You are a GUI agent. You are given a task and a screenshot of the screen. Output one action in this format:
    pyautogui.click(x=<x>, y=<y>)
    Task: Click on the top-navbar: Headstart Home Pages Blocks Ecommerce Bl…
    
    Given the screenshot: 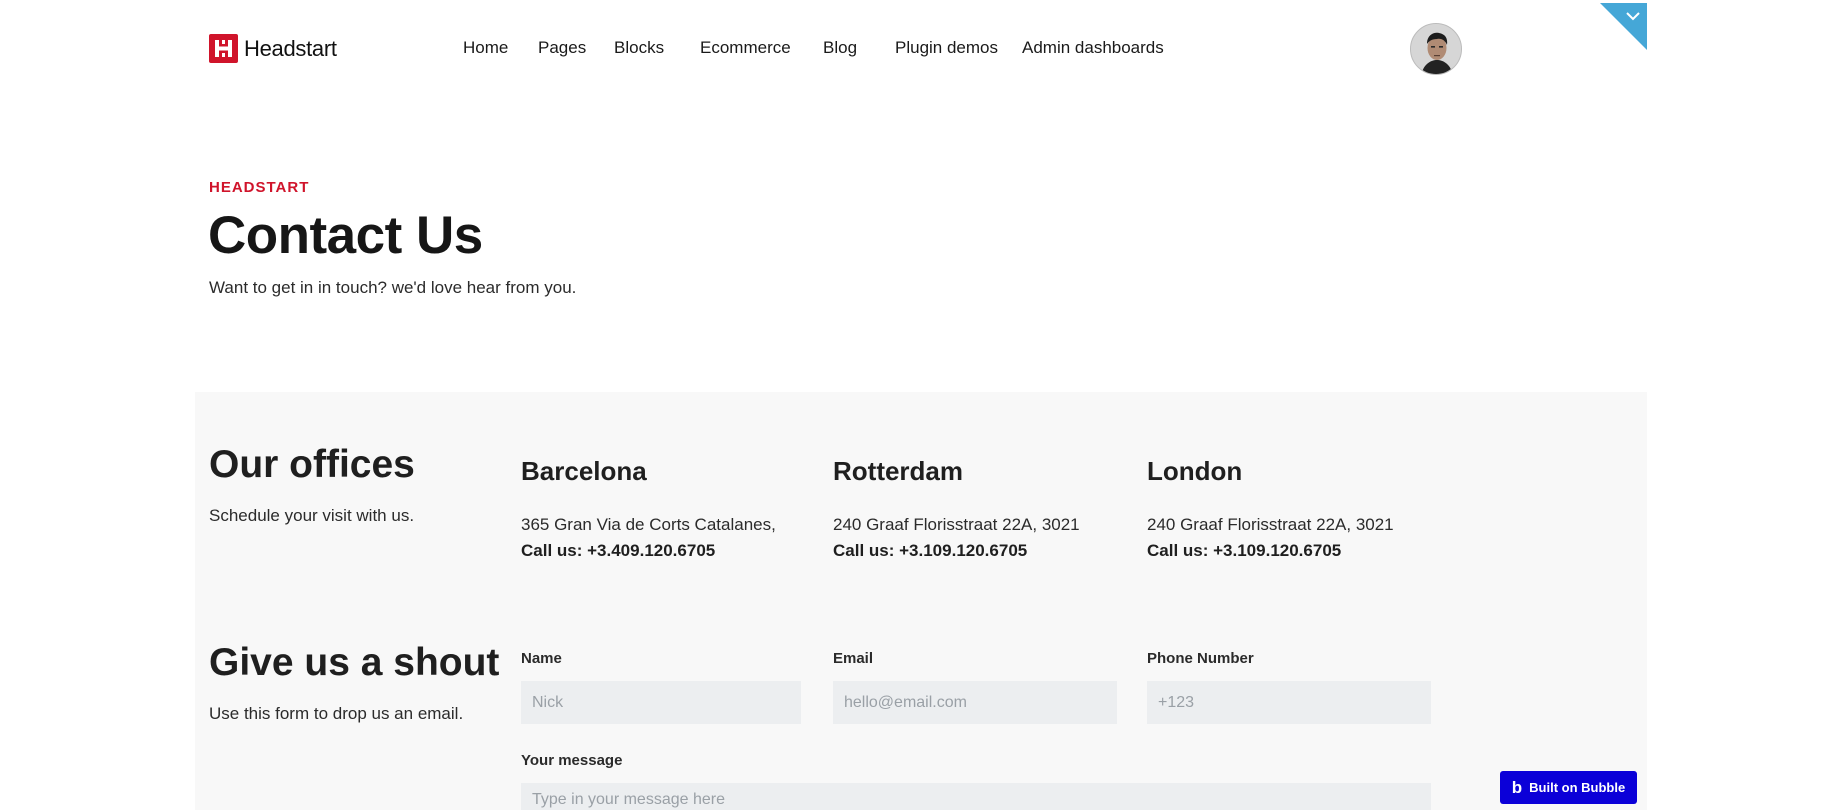 What is the action you would take?
    pyautogui.click(x=915, y=50)
    